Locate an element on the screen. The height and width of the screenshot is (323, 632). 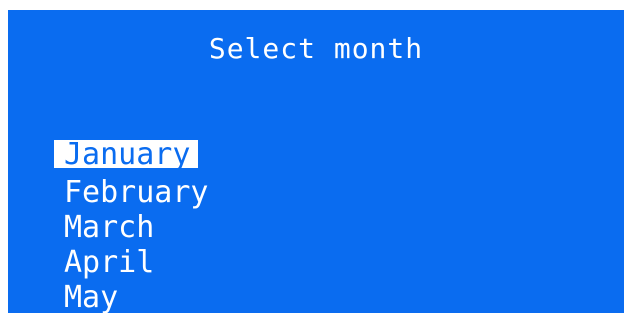
month-item-february: February is located at coordinates (135, 192).